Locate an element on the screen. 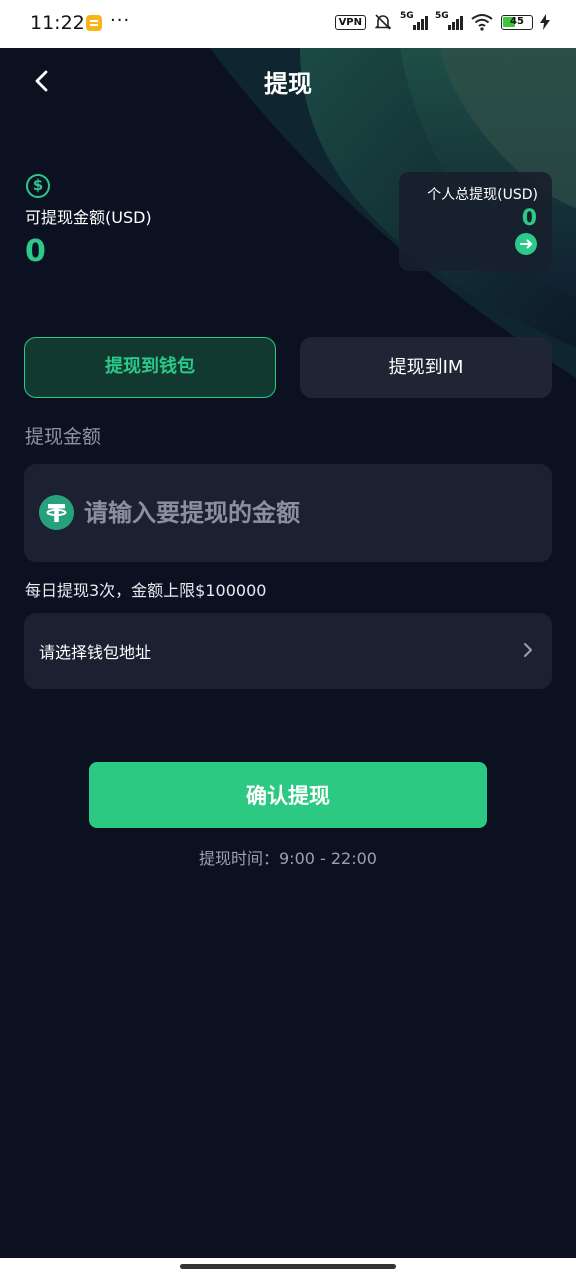 This screenshot has height=1280, width=576. total-withdrawal-card: 个人总提现(USD) 0 is located at coordinates (475, 221).